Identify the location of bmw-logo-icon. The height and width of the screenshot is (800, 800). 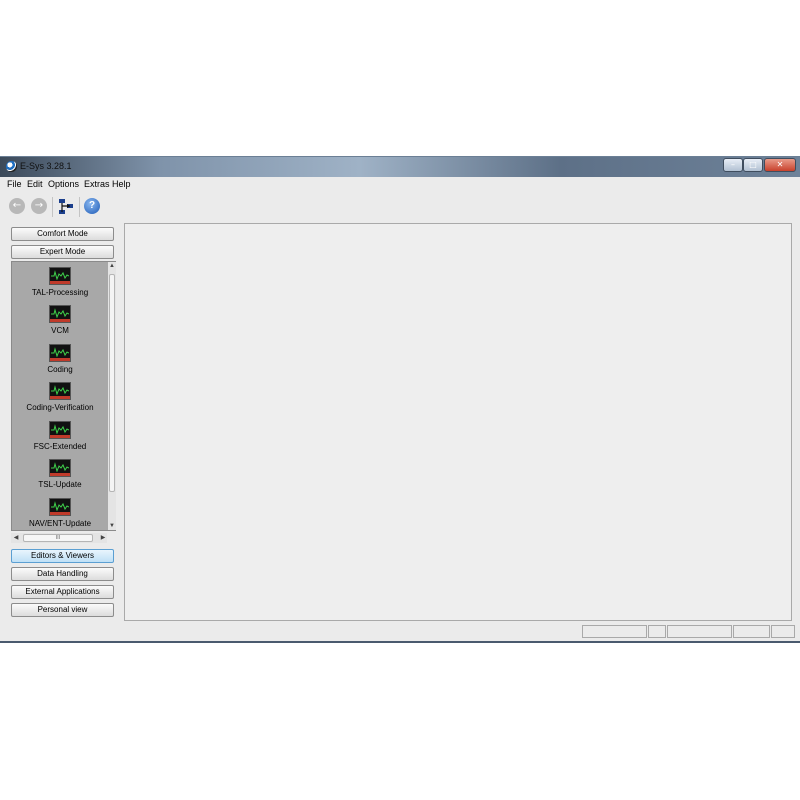
(11, 166).